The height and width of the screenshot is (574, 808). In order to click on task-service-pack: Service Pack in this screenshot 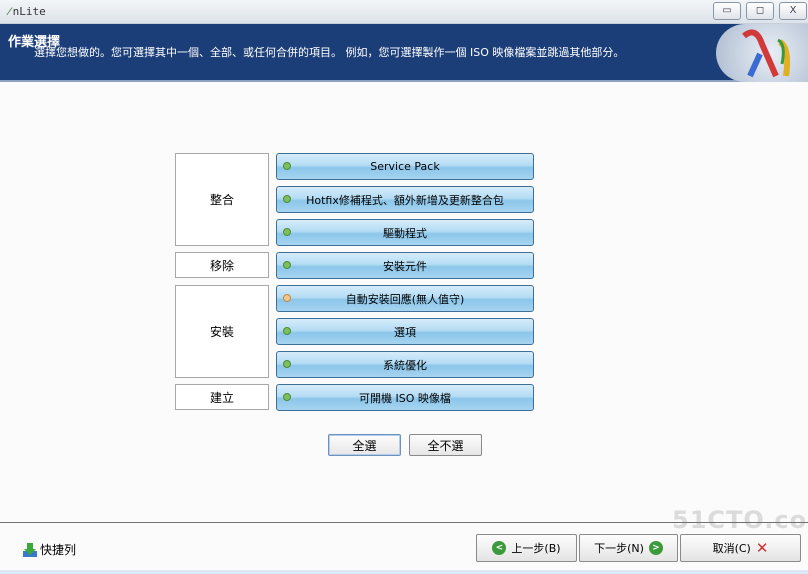, I will do `click(405, 166)`.